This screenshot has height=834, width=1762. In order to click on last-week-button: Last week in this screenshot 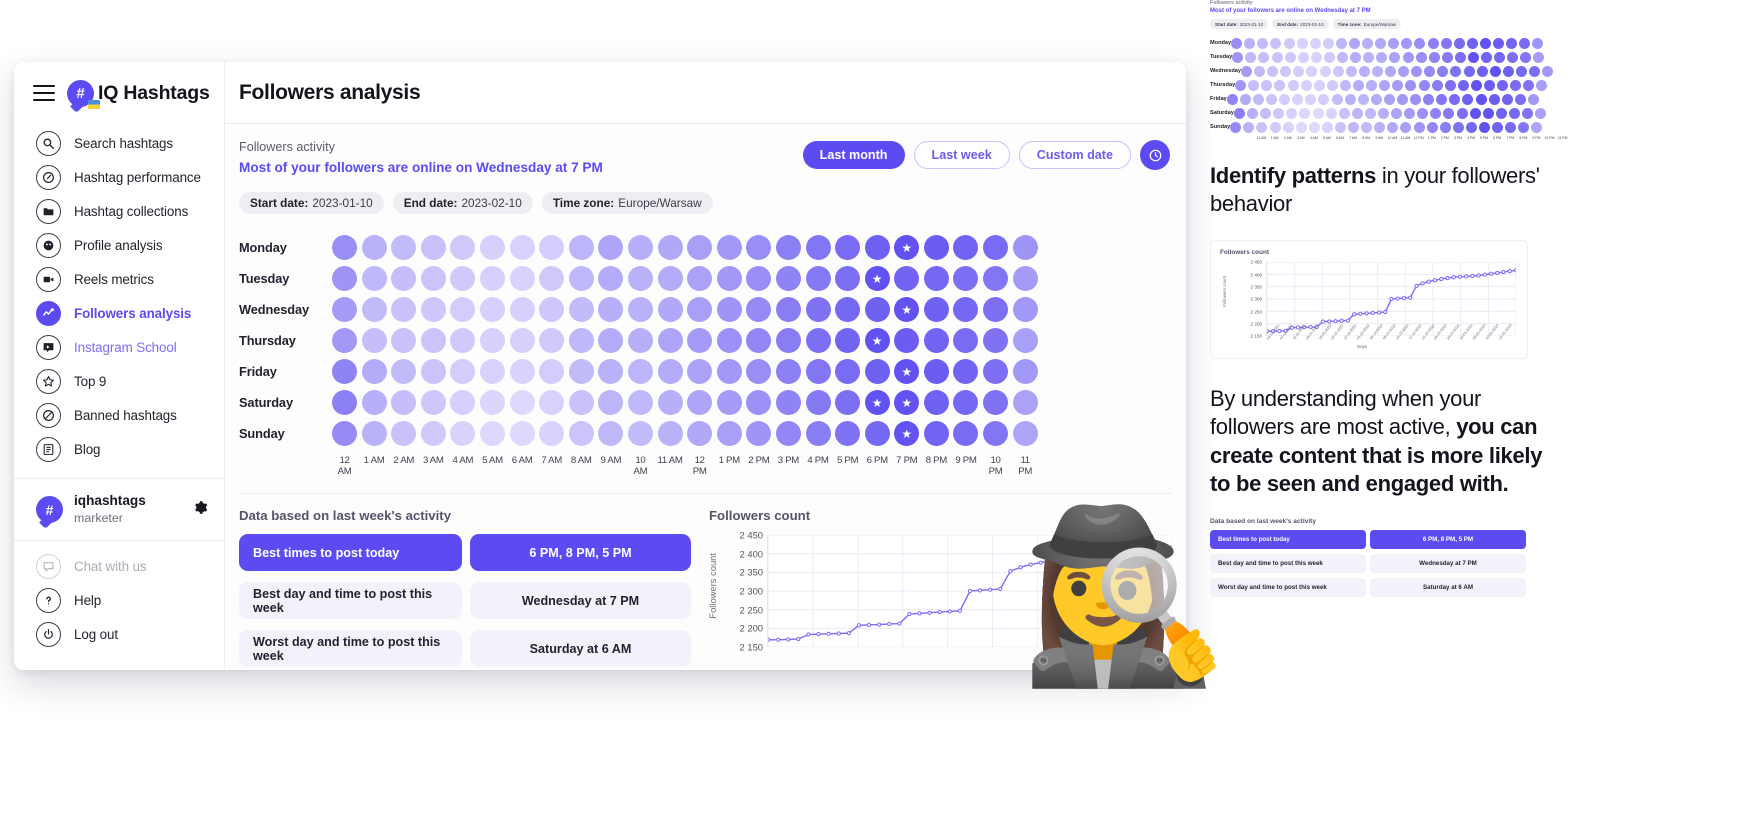, I will do `click(961, 155)`.